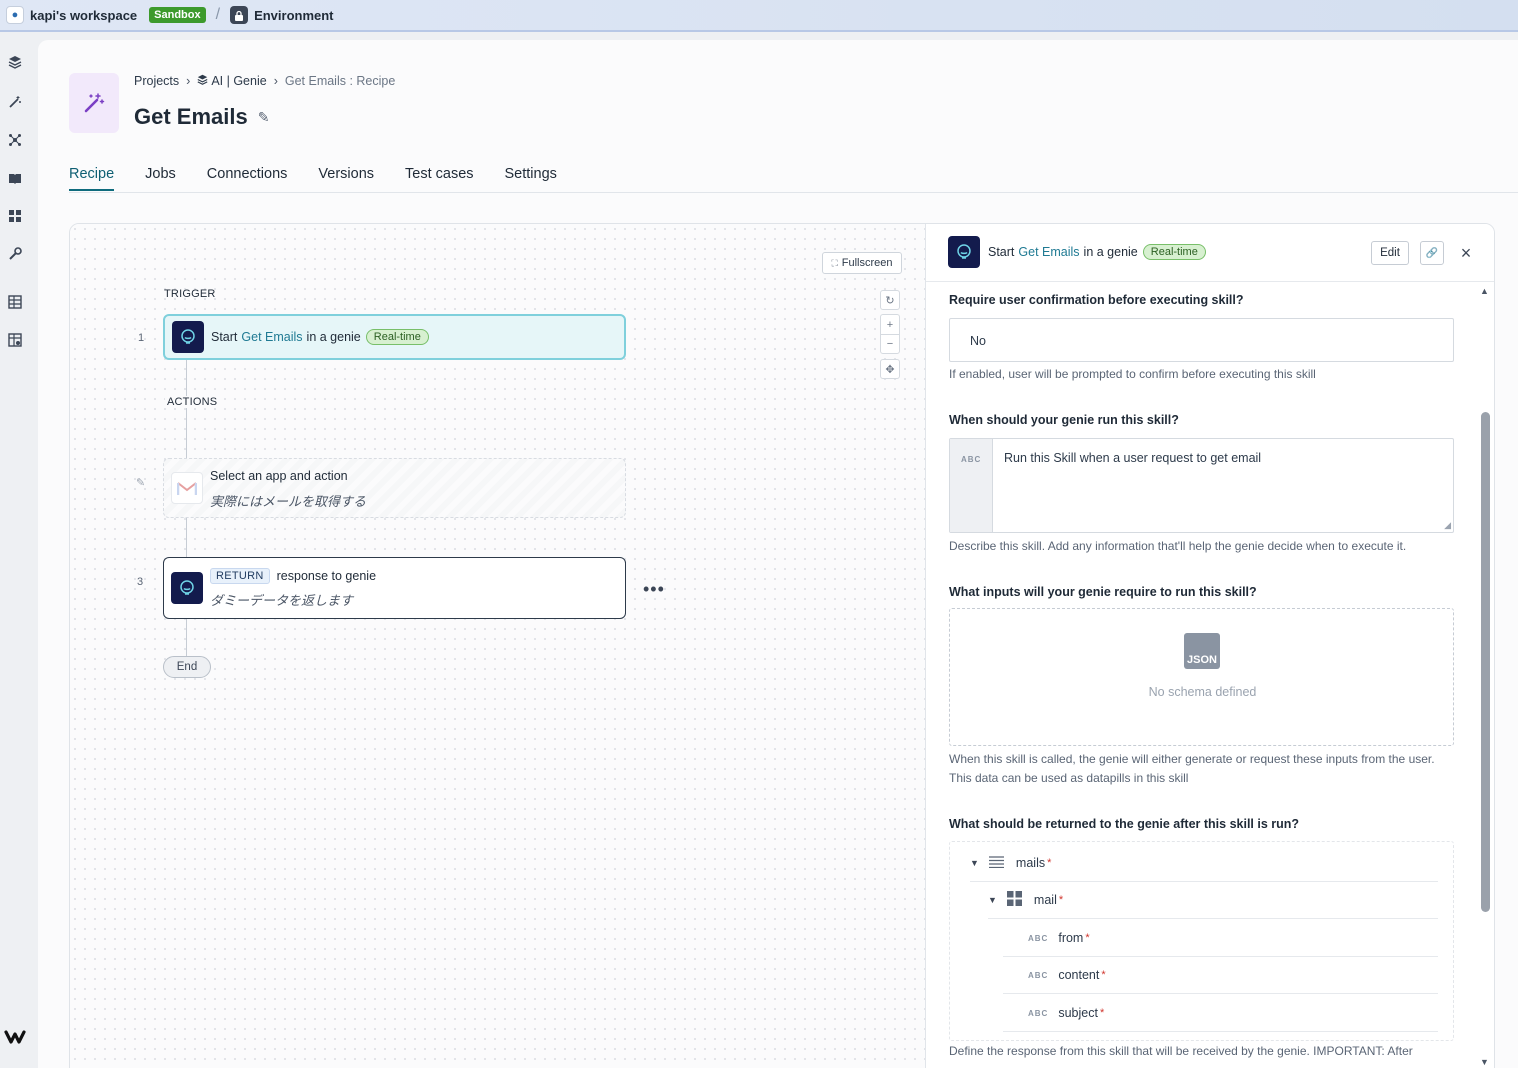  I want to click on panel-start-word: Start, so click(1001, 252).